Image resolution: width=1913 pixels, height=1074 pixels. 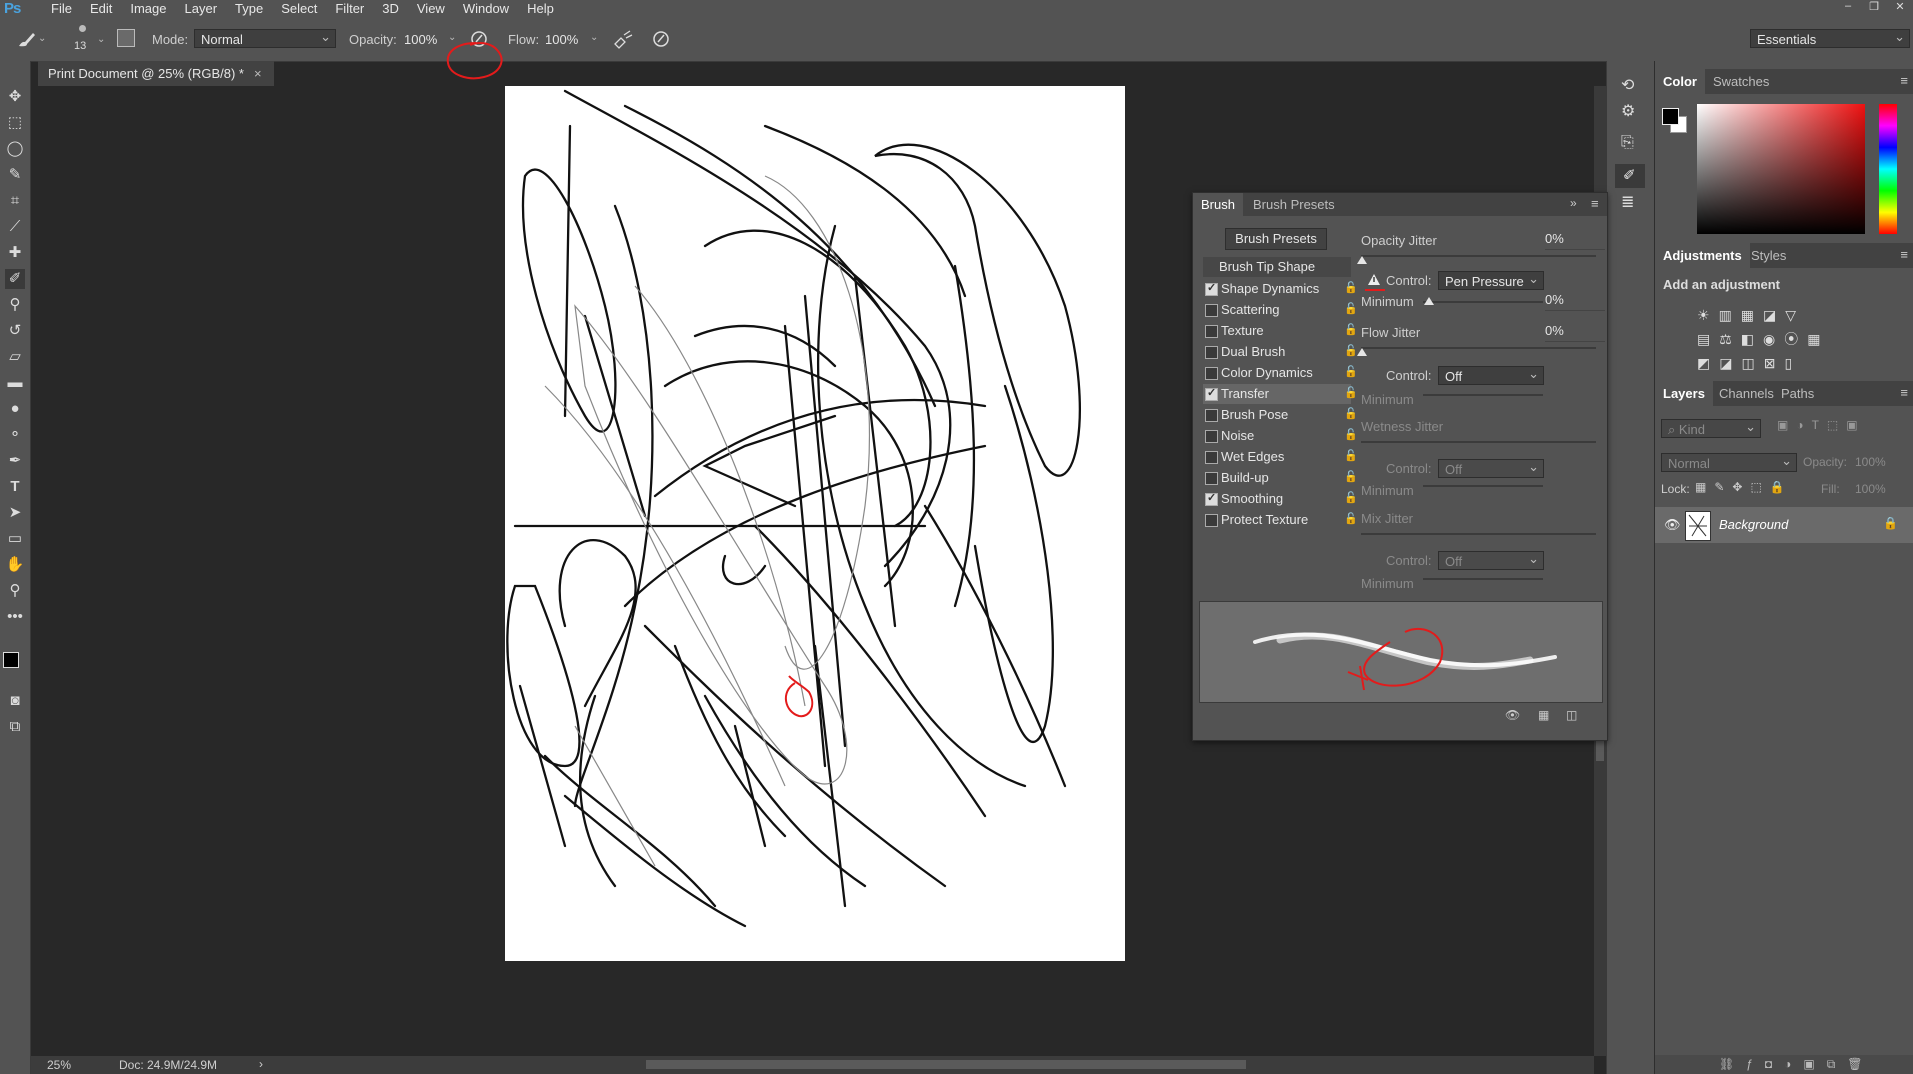 I want to click on brush-tool-icon, so click(x=27, y=39).